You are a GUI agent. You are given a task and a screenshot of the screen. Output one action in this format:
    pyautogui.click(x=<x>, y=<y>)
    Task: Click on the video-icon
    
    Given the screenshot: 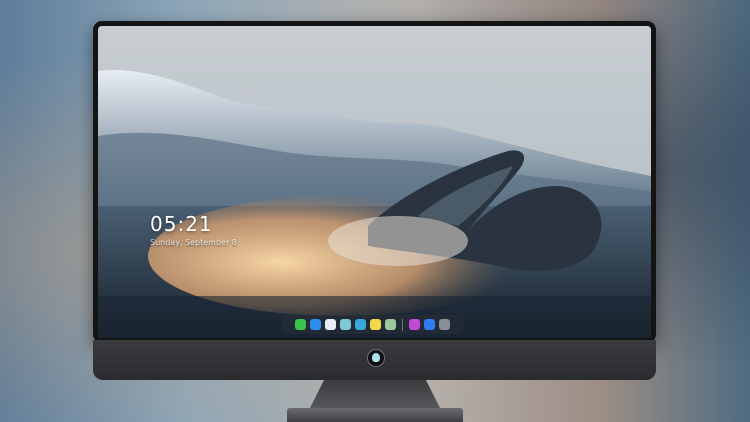 What is the action you would take?
    pyautogui.click(x=360, y=324)
    